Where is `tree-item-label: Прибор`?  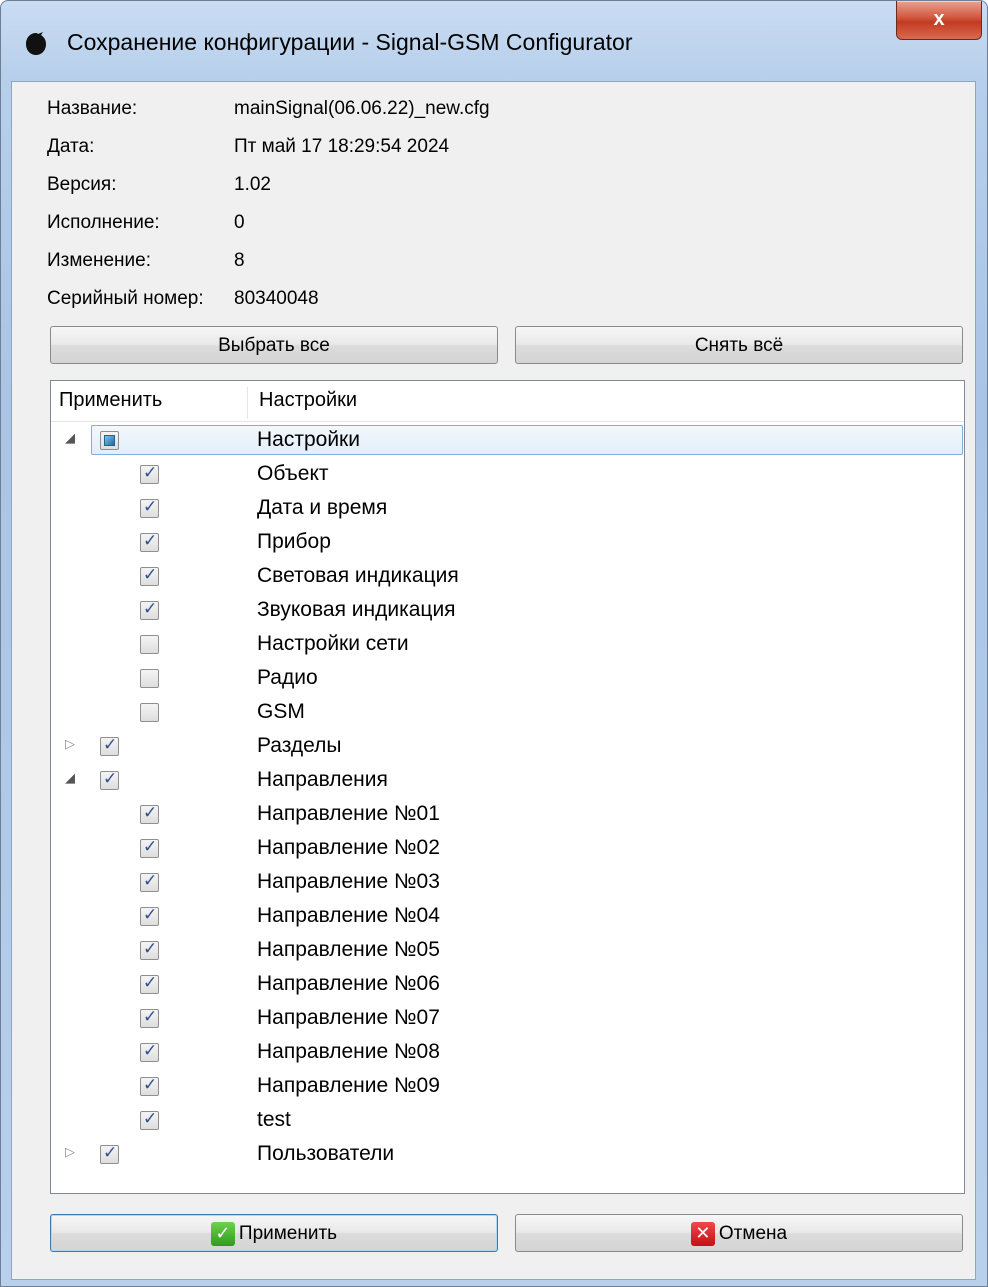 tree-item-label: Прибор is located at coordinates (294, 541).